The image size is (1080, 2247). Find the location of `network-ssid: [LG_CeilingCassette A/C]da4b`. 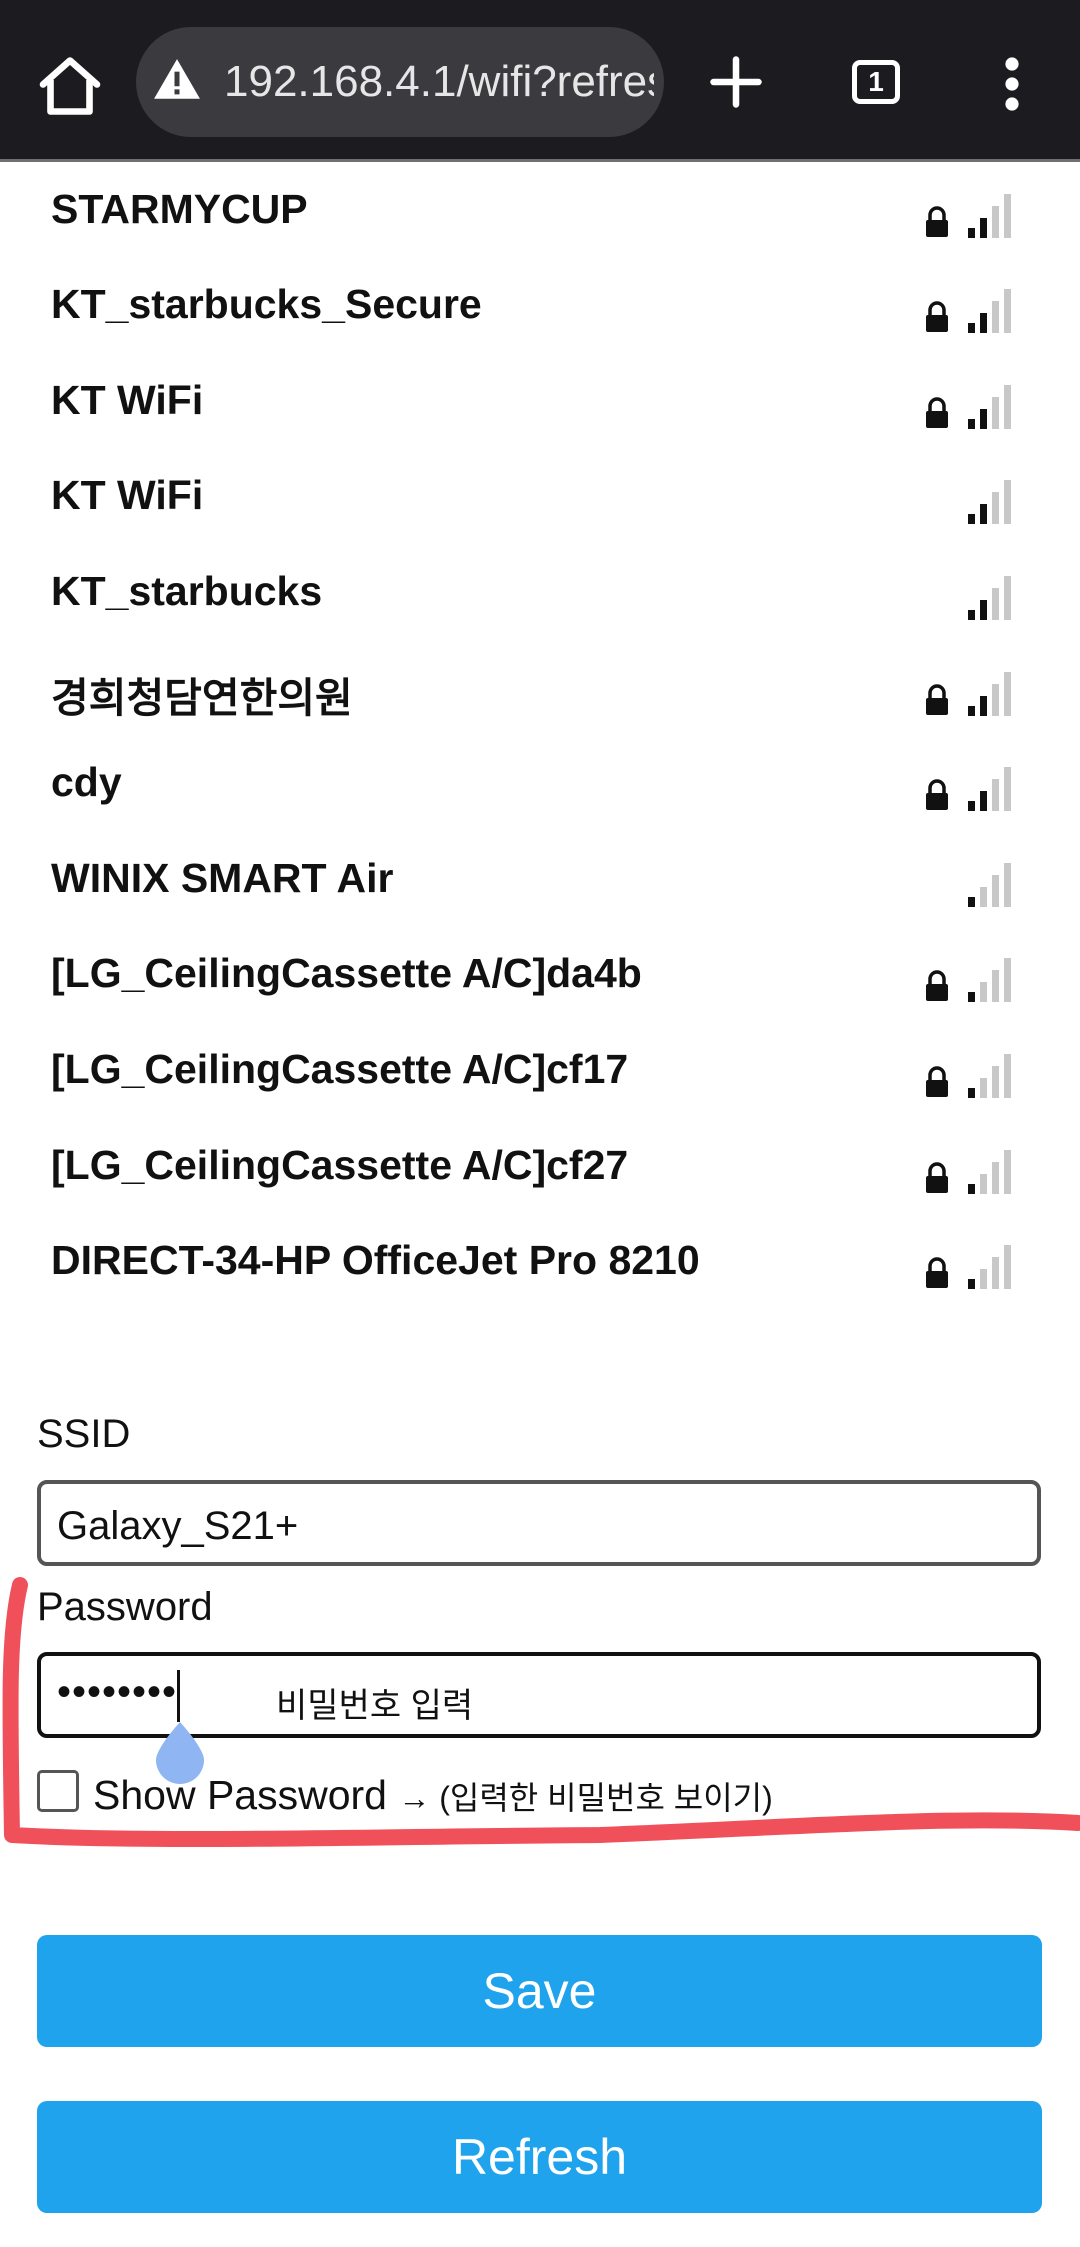

network-ssid: [LG_CeilingCassette A/C]da4b is located at coordinates (346, 973).